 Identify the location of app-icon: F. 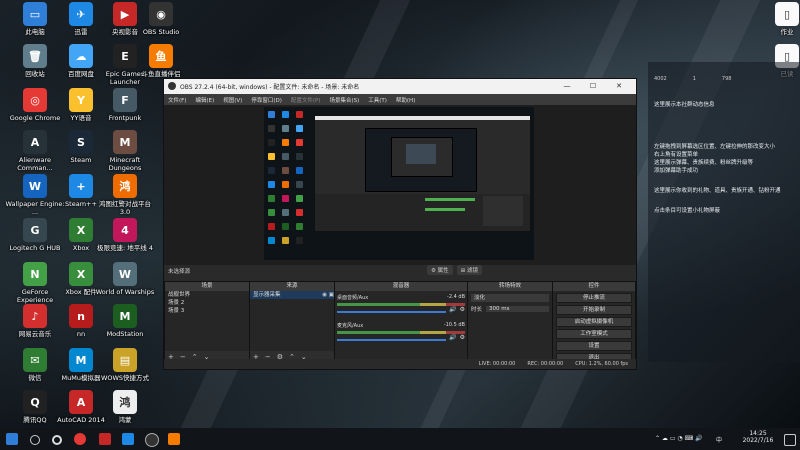
(125, 100).